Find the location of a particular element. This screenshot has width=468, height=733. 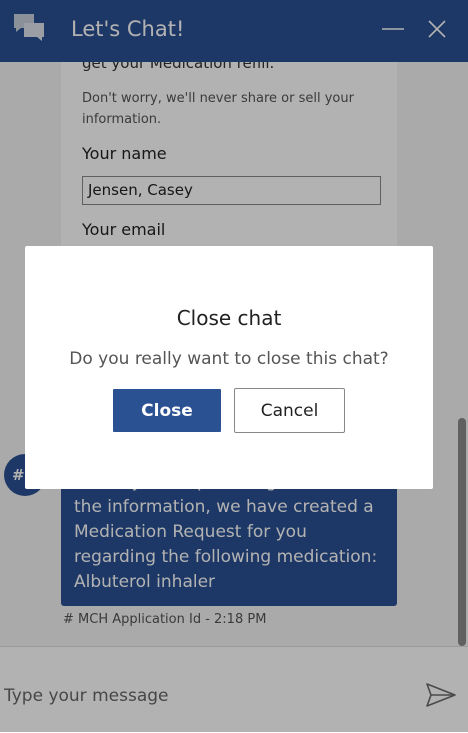

cancel-button: Cancel is located at coordinates (289, 410).